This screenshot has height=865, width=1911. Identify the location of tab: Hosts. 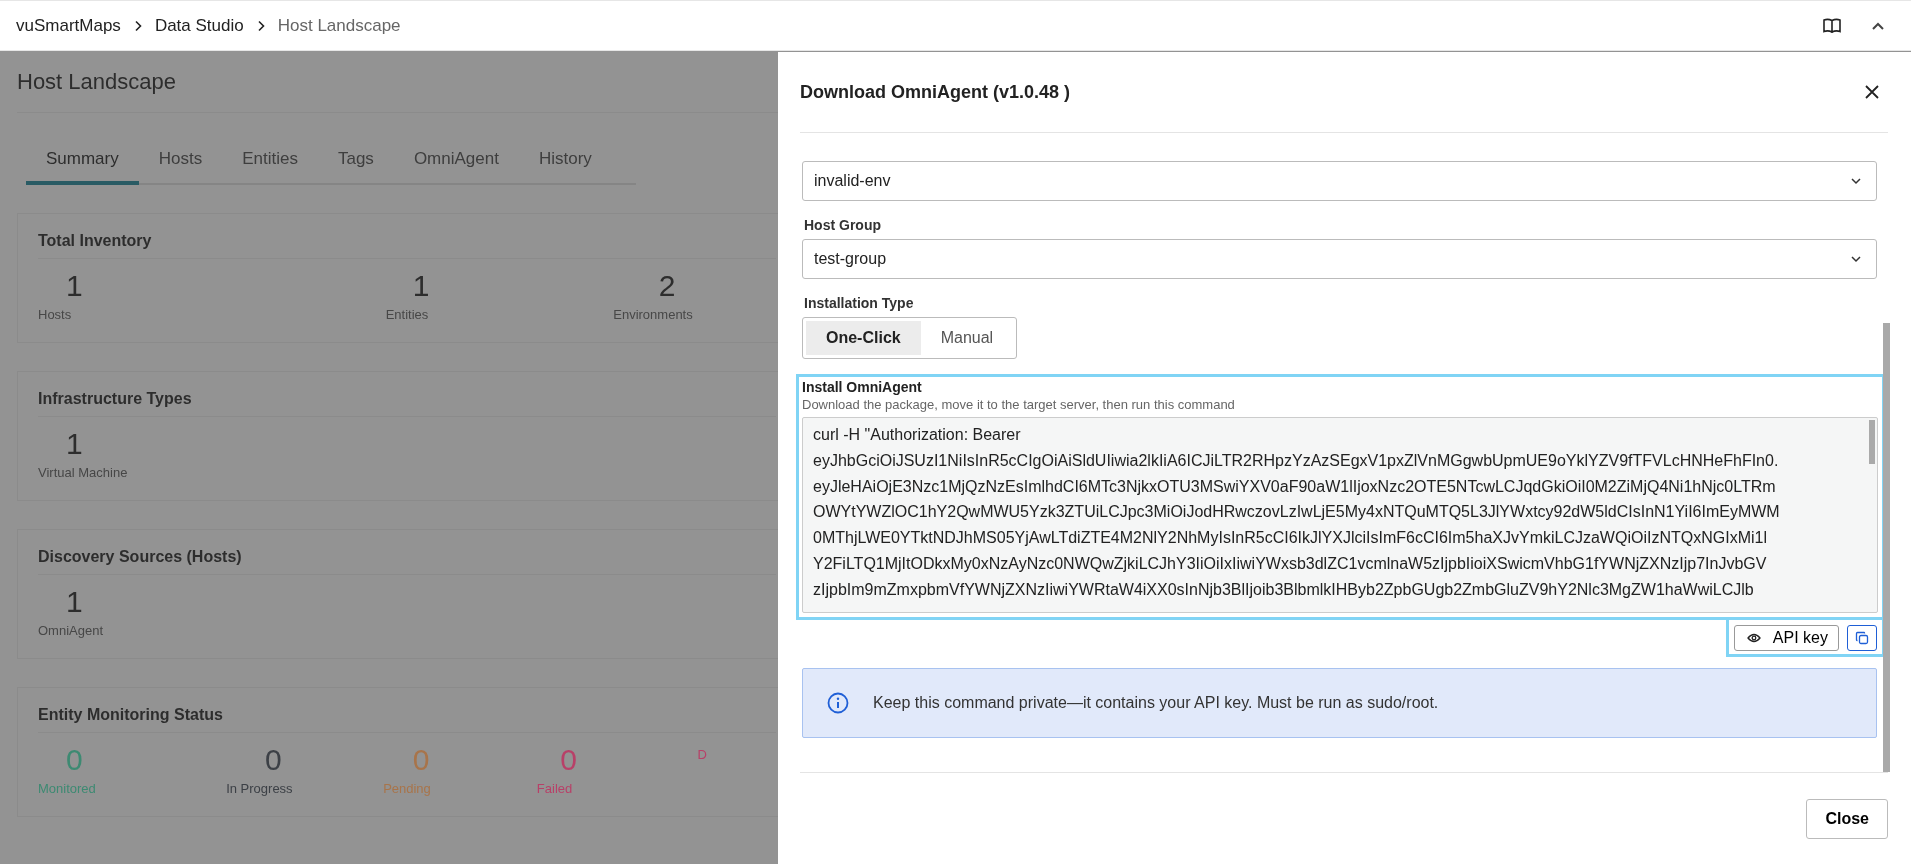
(180, 164).